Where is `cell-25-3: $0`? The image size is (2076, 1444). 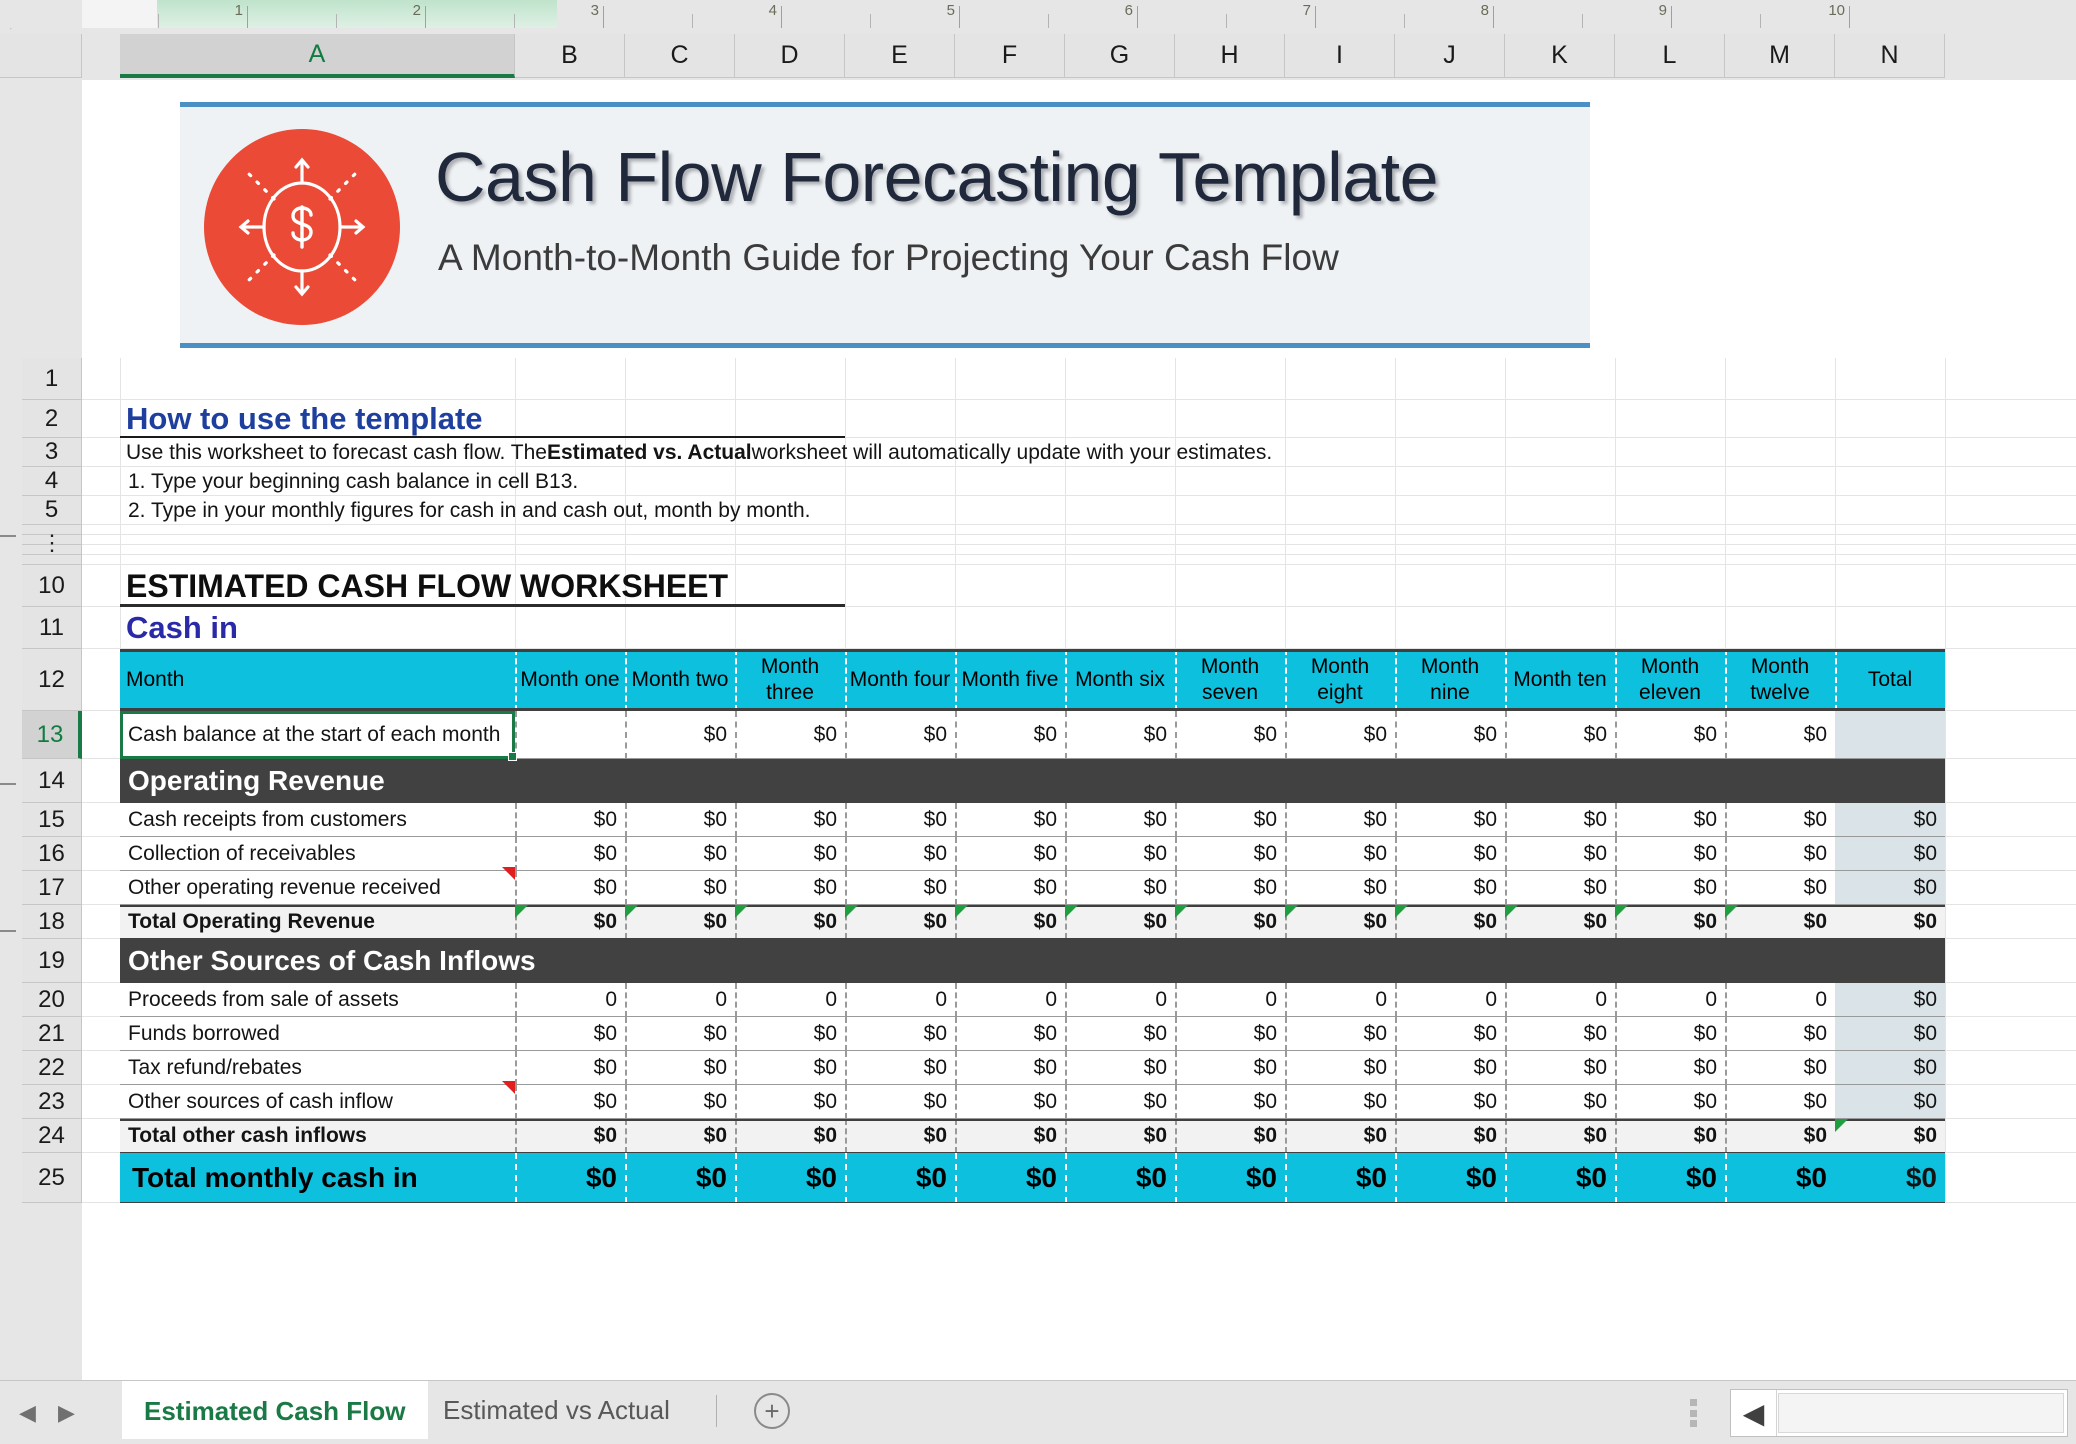 cell-25-3: $0 is located at coordinates (790, 1178).